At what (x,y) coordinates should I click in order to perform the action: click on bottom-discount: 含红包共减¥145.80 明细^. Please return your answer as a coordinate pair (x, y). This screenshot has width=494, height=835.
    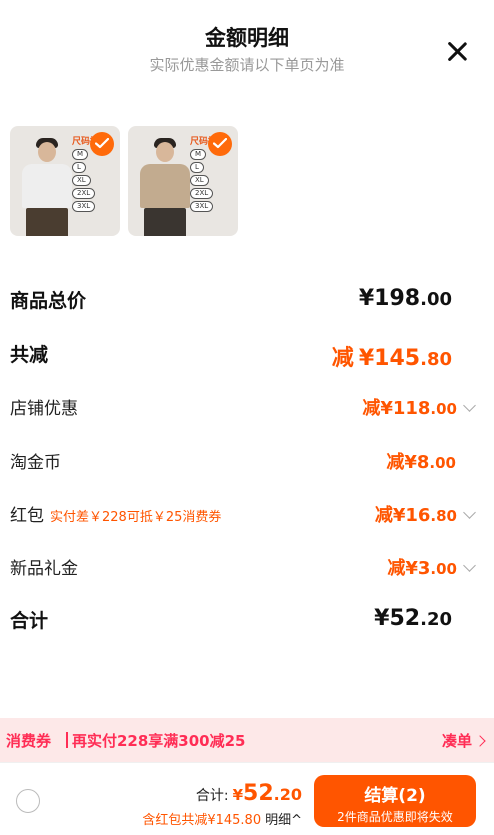
    Looking at the image, I should click on (222, 820).